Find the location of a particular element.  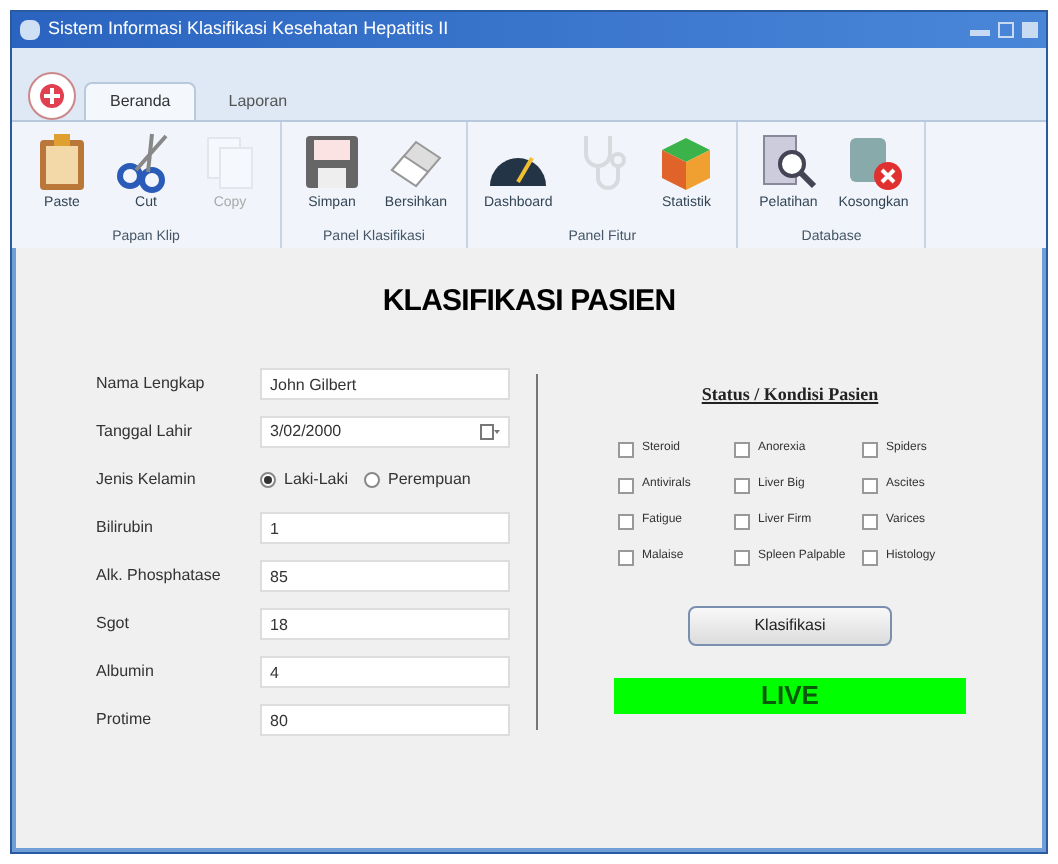

date-field: 3/02/2000 is located at coordinates (385, 432).